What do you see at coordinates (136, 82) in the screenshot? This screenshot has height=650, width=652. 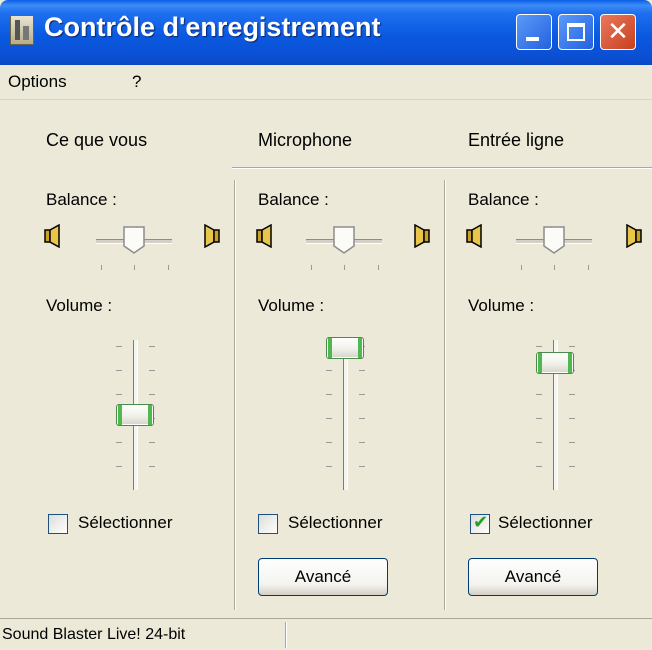 I see `menu-help: ?` at bounding box center [136, 82].